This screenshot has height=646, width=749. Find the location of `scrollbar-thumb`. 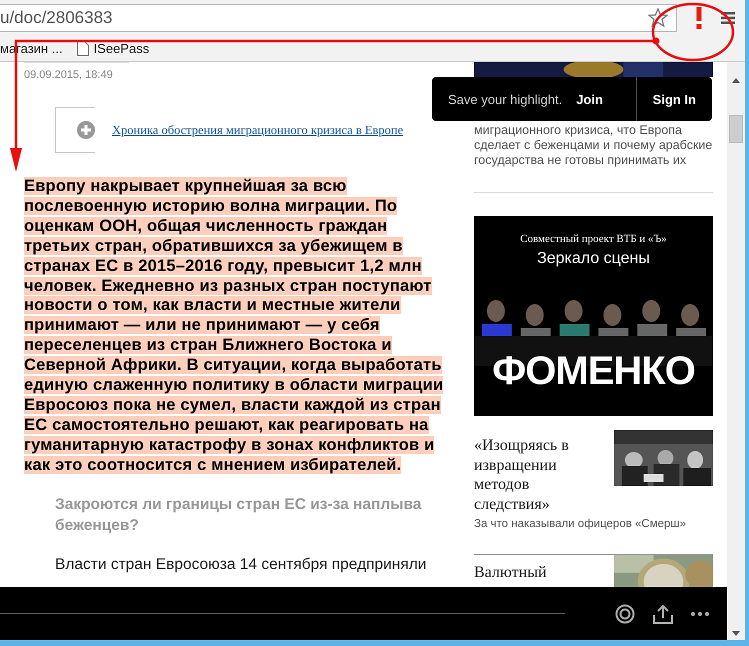

scrollbar-thumb is located at coordinates (736, 129).